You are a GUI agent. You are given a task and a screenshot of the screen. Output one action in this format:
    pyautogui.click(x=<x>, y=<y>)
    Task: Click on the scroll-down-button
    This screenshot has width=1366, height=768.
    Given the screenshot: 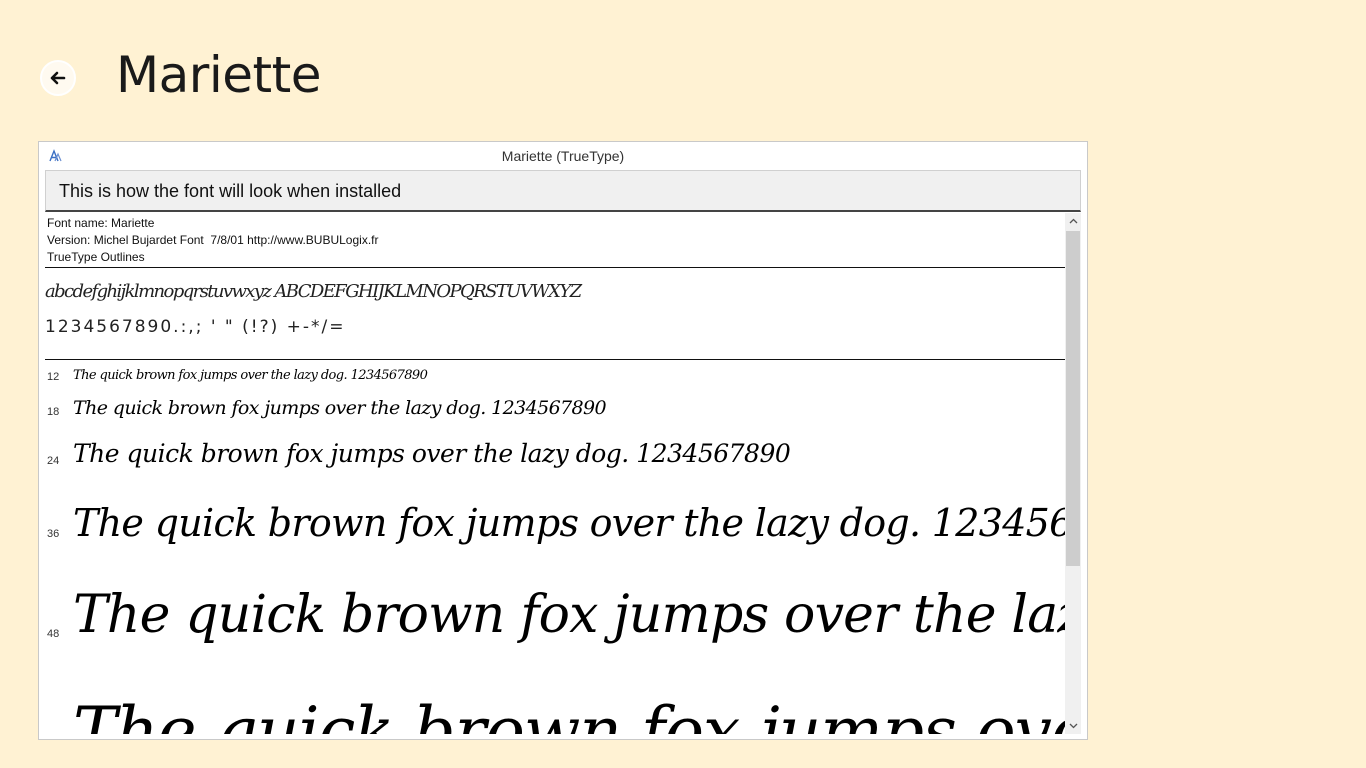 What is the action you would take?
    pyautogui.click(x=1073, y=726)
    